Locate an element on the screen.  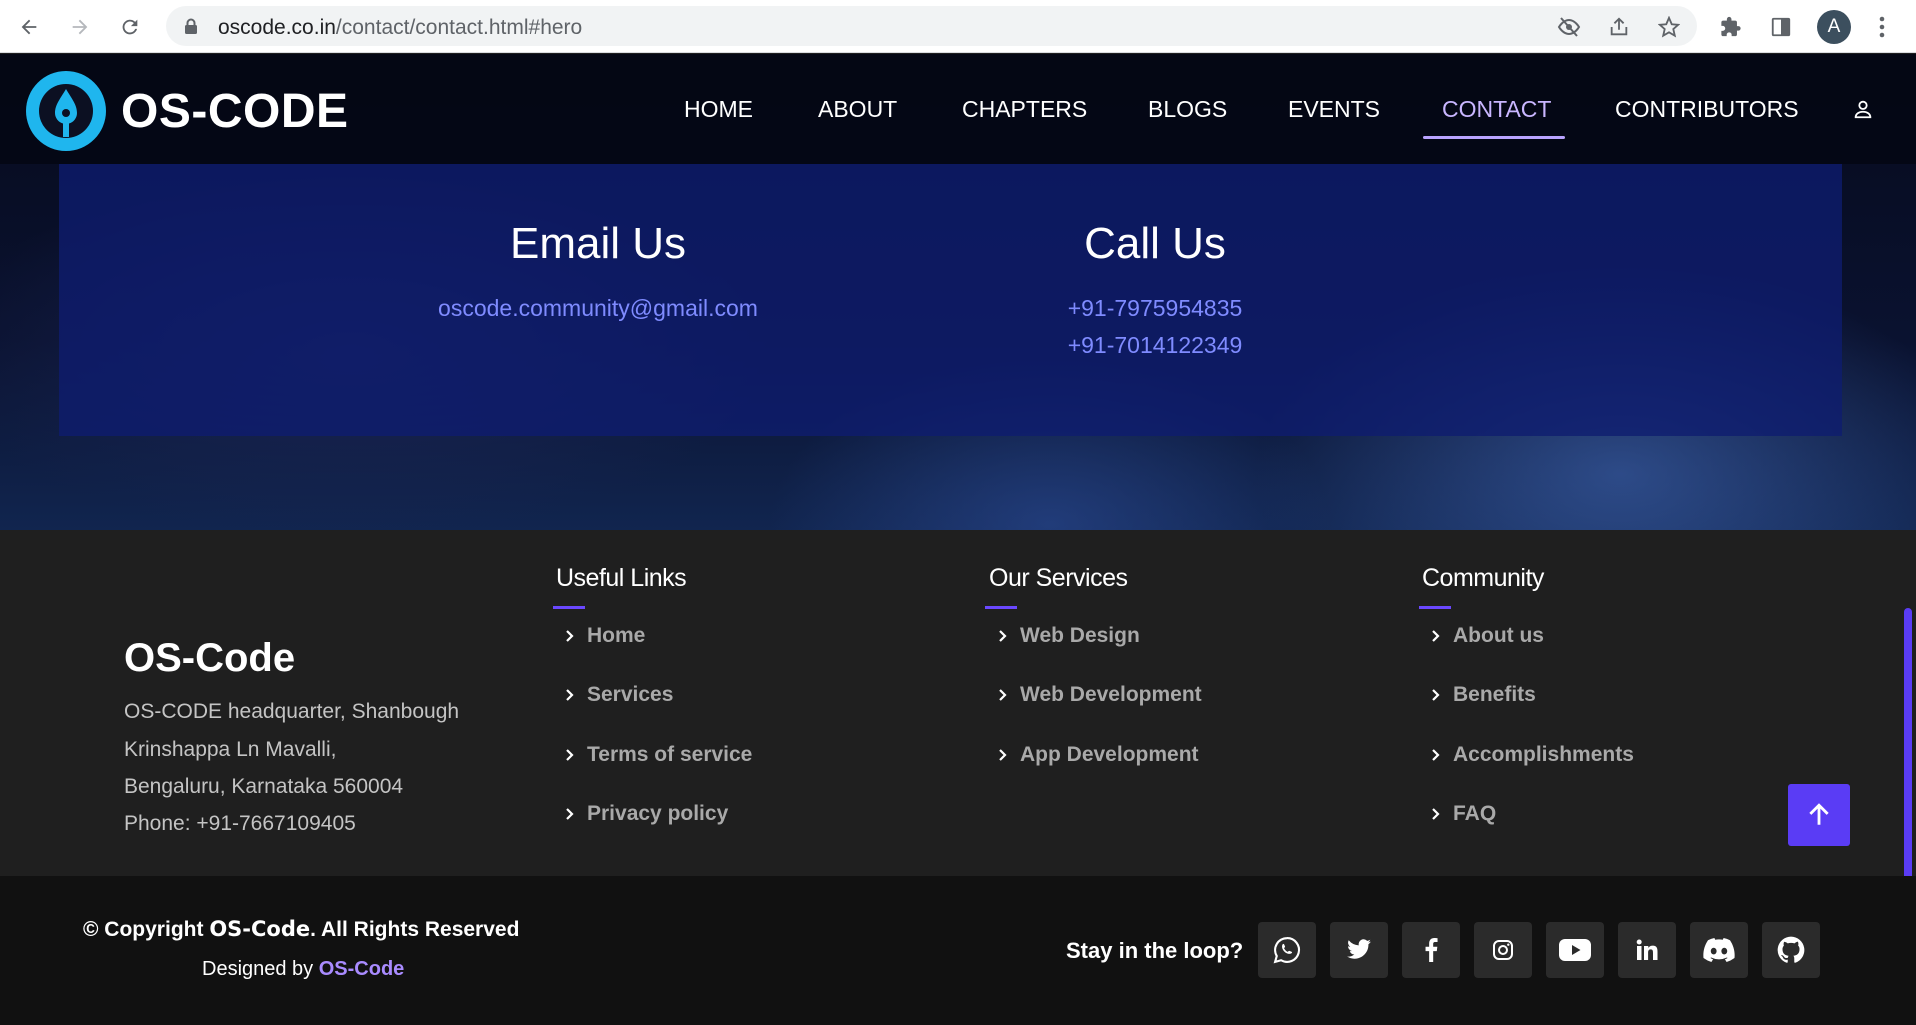
twitter-icon is located at coordinates (1359, 950).